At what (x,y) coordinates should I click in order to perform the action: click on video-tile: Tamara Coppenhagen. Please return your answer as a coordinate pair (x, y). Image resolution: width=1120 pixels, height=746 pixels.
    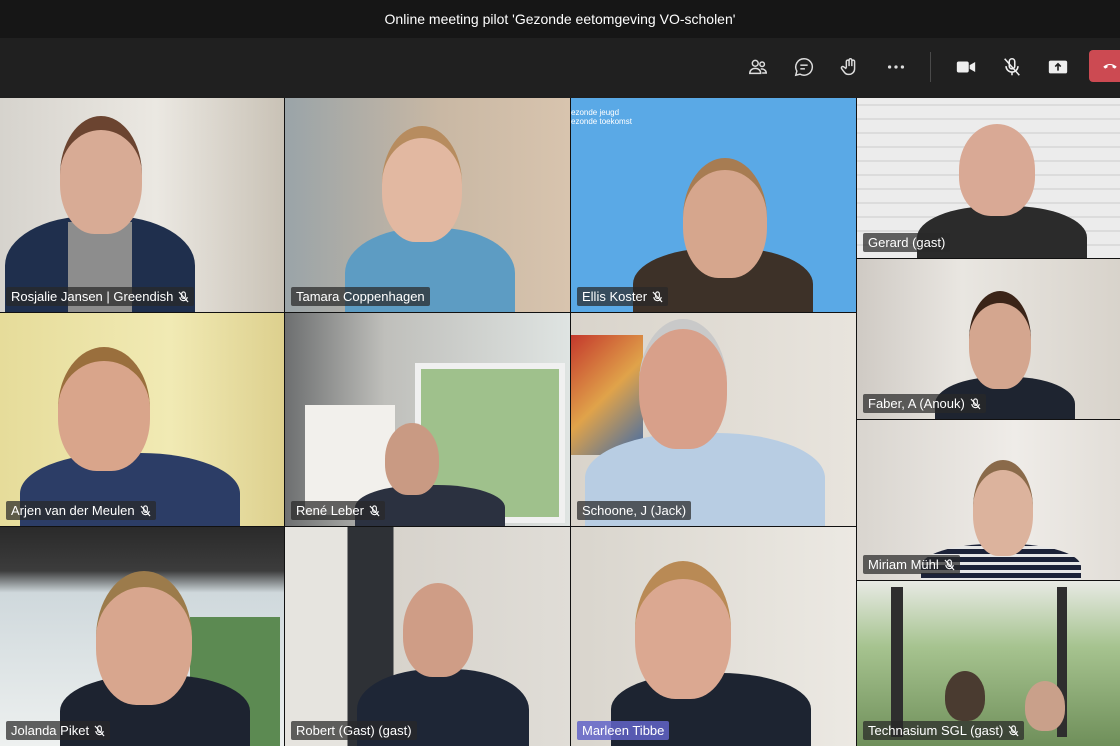
    Looking at the image, I should click on (427, 205).